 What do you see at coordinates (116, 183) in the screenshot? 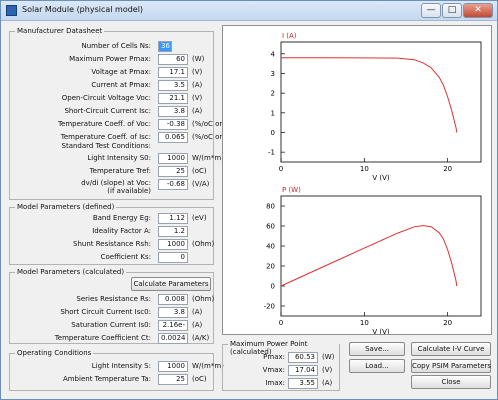
I see `slope-label: dv/di (slope) at Voc:` at bounding box center [116, 183].